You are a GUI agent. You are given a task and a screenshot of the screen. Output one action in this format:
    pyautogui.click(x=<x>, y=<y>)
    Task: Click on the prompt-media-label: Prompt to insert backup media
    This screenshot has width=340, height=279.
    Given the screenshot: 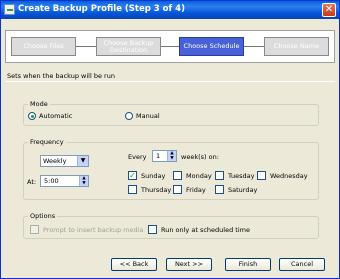 What is the action you would take?
    pyautogui.click(x=93, y=230)
    